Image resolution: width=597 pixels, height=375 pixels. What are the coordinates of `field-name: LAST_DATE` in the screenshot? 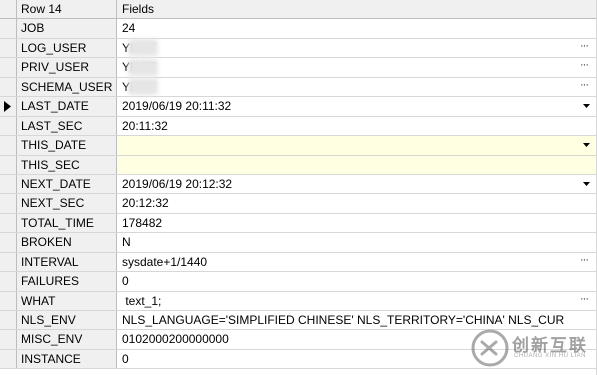 It's located at (67, 106).